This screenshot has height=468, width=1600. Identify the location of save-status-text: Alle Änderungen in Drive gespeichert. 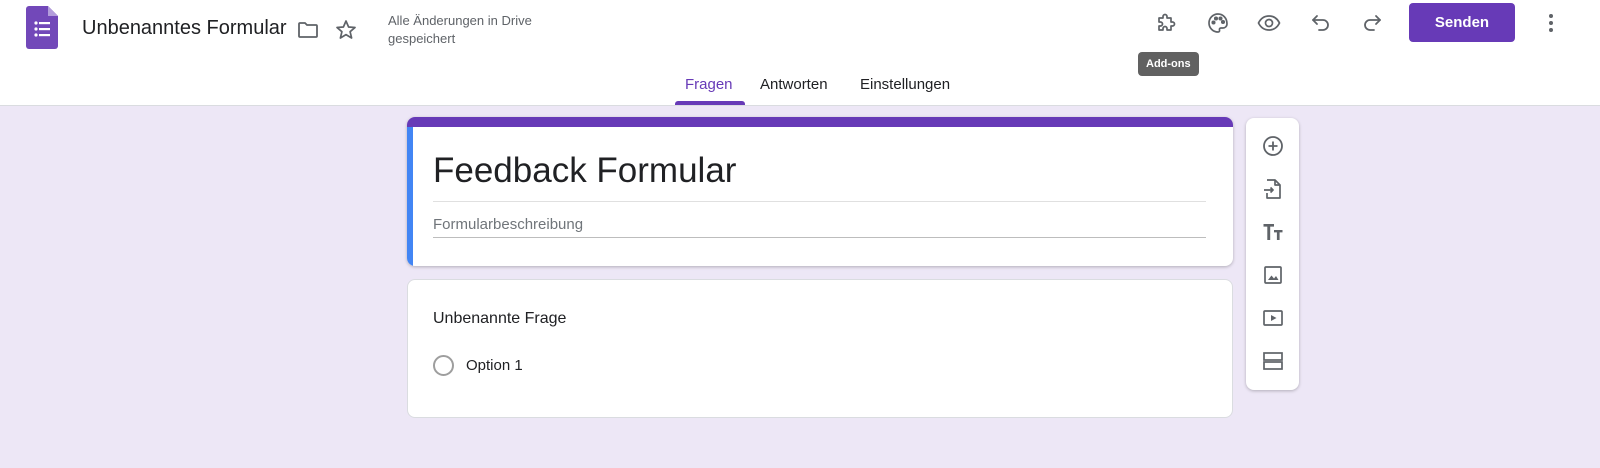
(460, 29).